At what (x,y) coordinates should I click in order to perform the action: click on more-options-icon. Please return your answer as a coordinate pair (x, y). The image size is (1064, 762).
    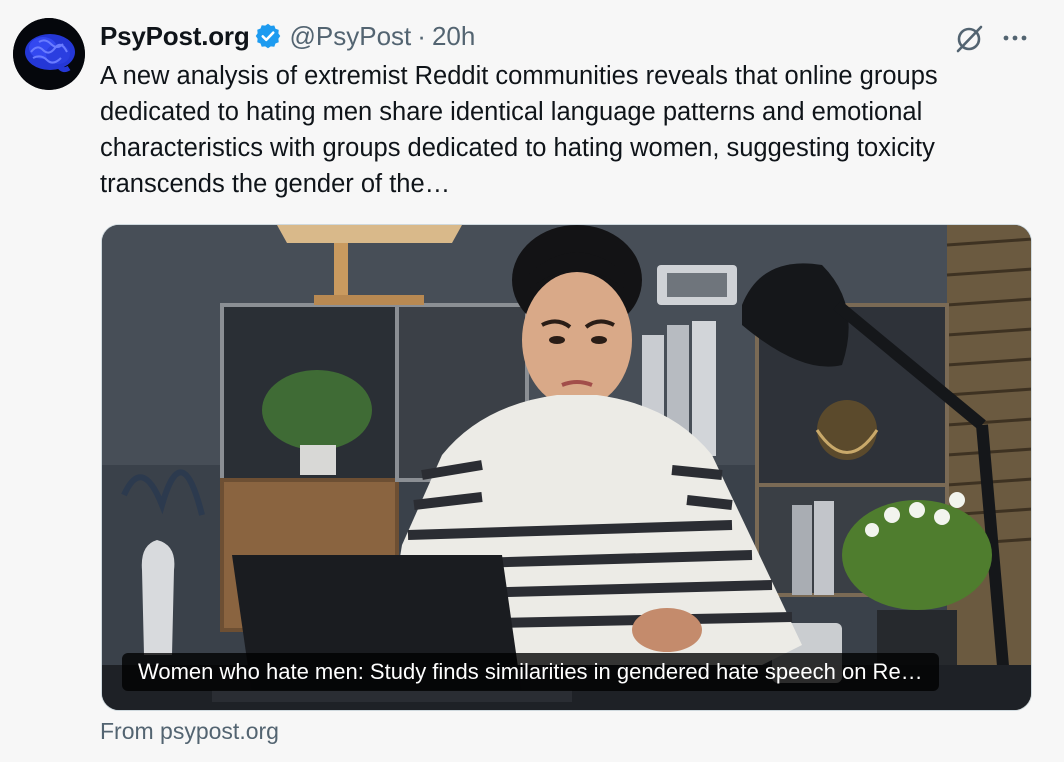
    Looking at the image, I should click on (1015, 38).